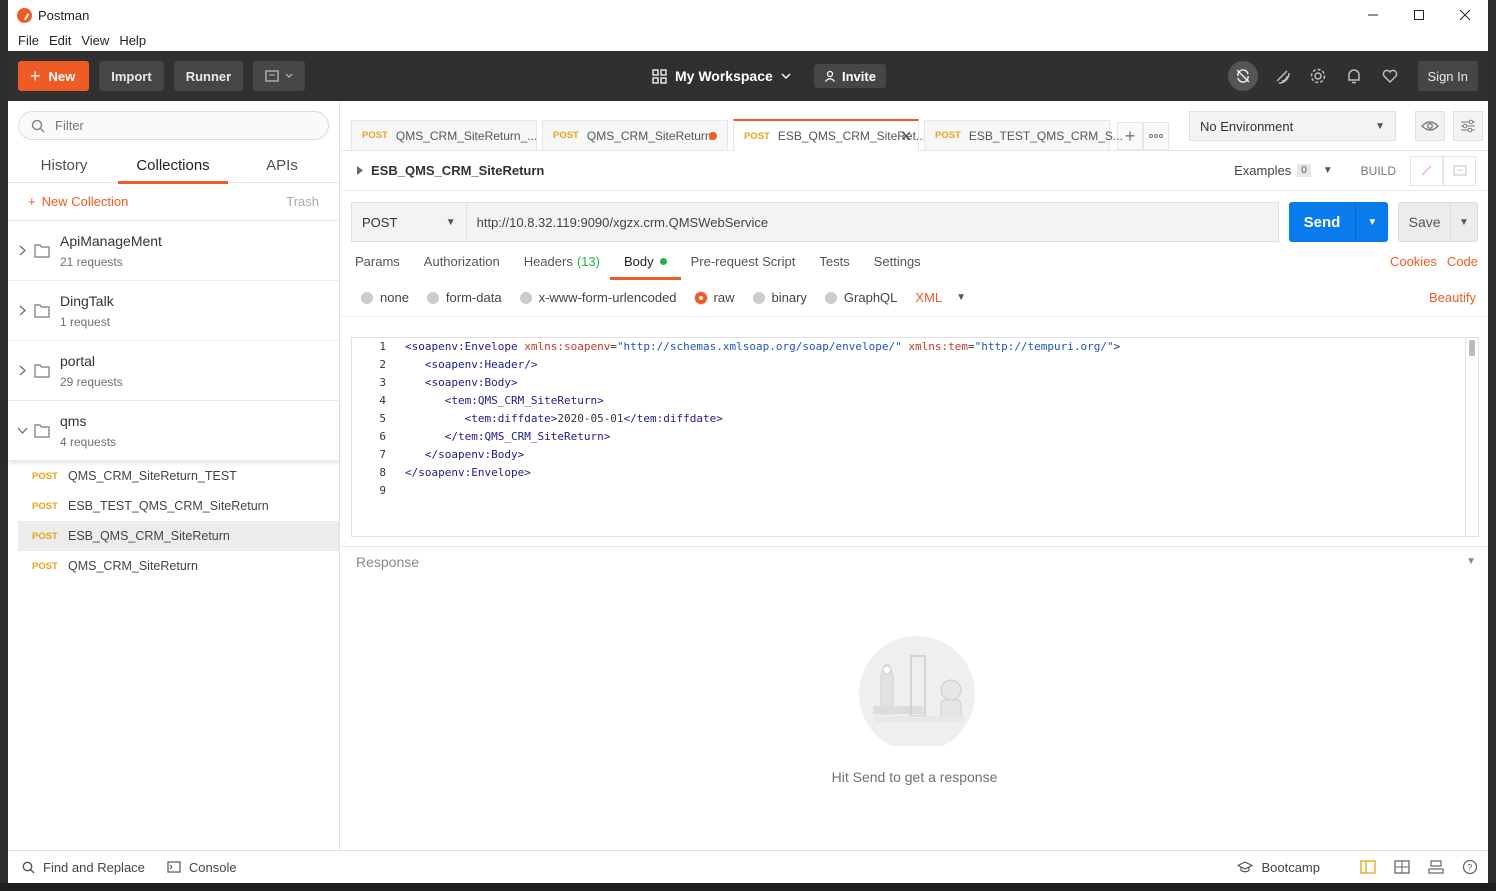  Describe the element at coordinates (829, 135) in the screenshot. I see `request-tab-active: POST ESB_QMS_CRM_SiteRet... ✕` at that location.